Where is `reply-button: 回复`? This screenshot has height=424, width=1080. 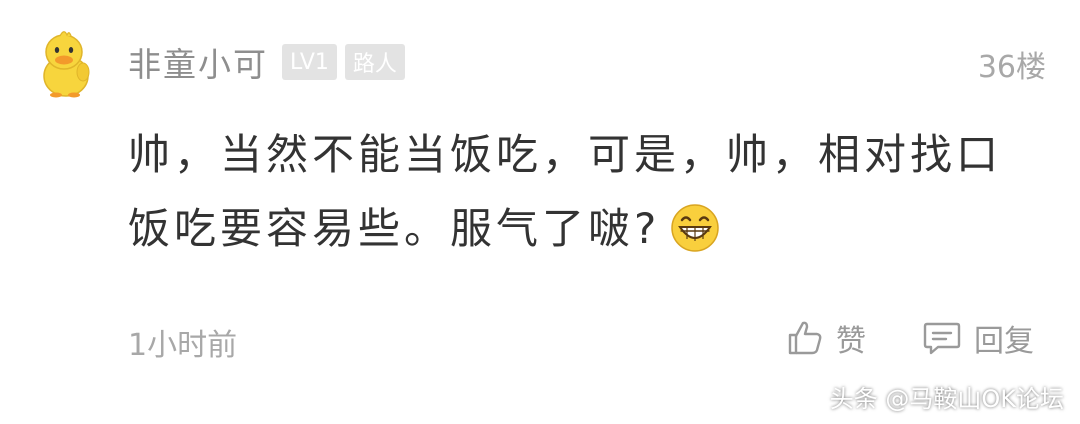 reply-button: 回复 is located at coordinates (978, 338).